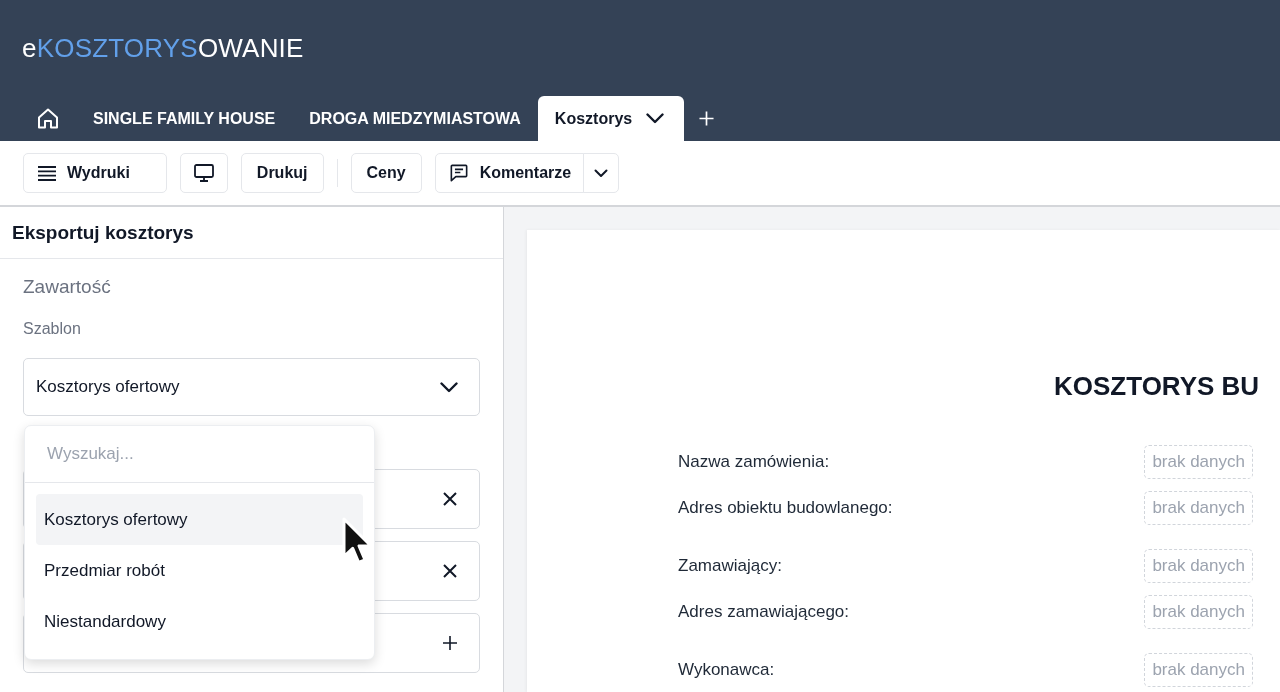 This screenshot has width=1280, height=692. I want to click on field-label: Wykonawca:, so click(726, 670).